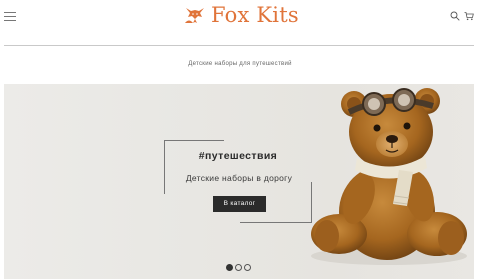  What do you see at coordinates (240, 64) in the screenshot?
I see `tagline: Детские наборы для путешествий` at bounding box center [240, 64].